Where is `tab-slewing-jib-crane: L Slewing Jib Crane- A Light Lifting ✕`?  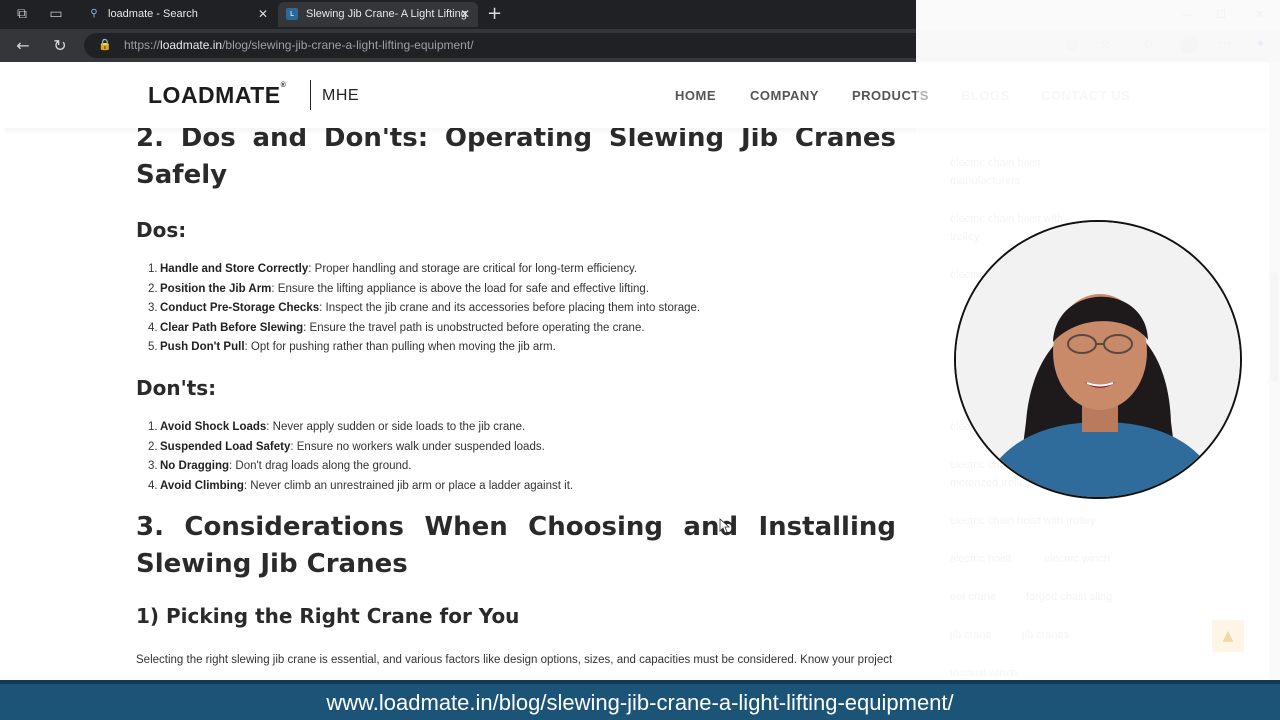 tab-slewing-jib-crane: L Slewing Jib Crane- A Light Lifting ✕ is located at coordinates (378, 14).